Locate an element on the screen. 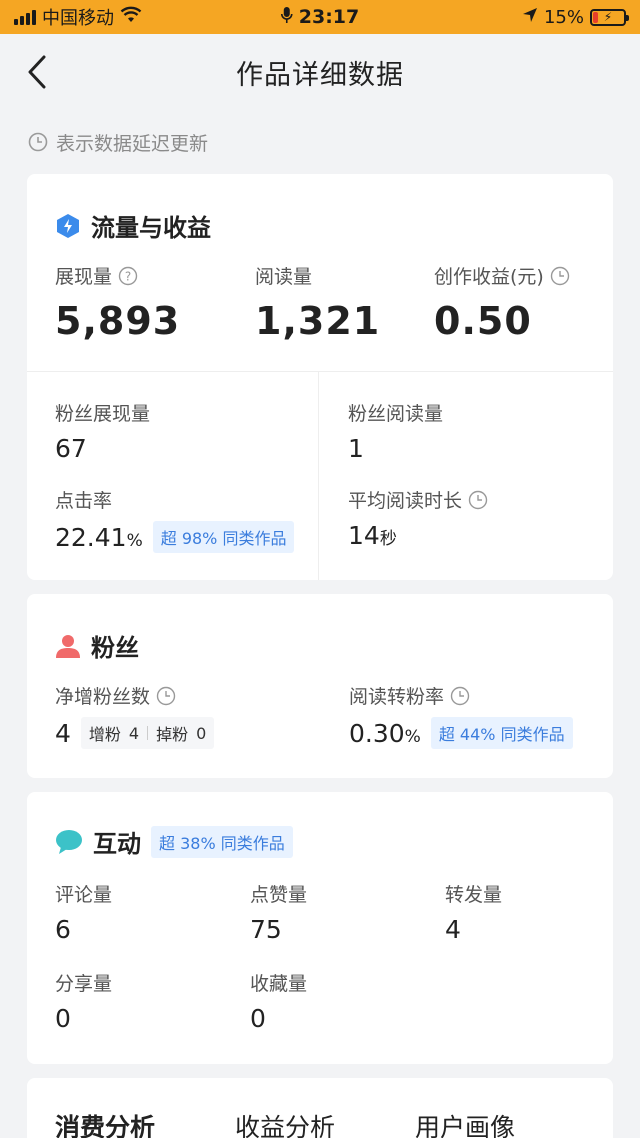 This screenshot has height=1138, width=640. favorites-metric: 收藏量 0 is located at coordinates (279, 1003).